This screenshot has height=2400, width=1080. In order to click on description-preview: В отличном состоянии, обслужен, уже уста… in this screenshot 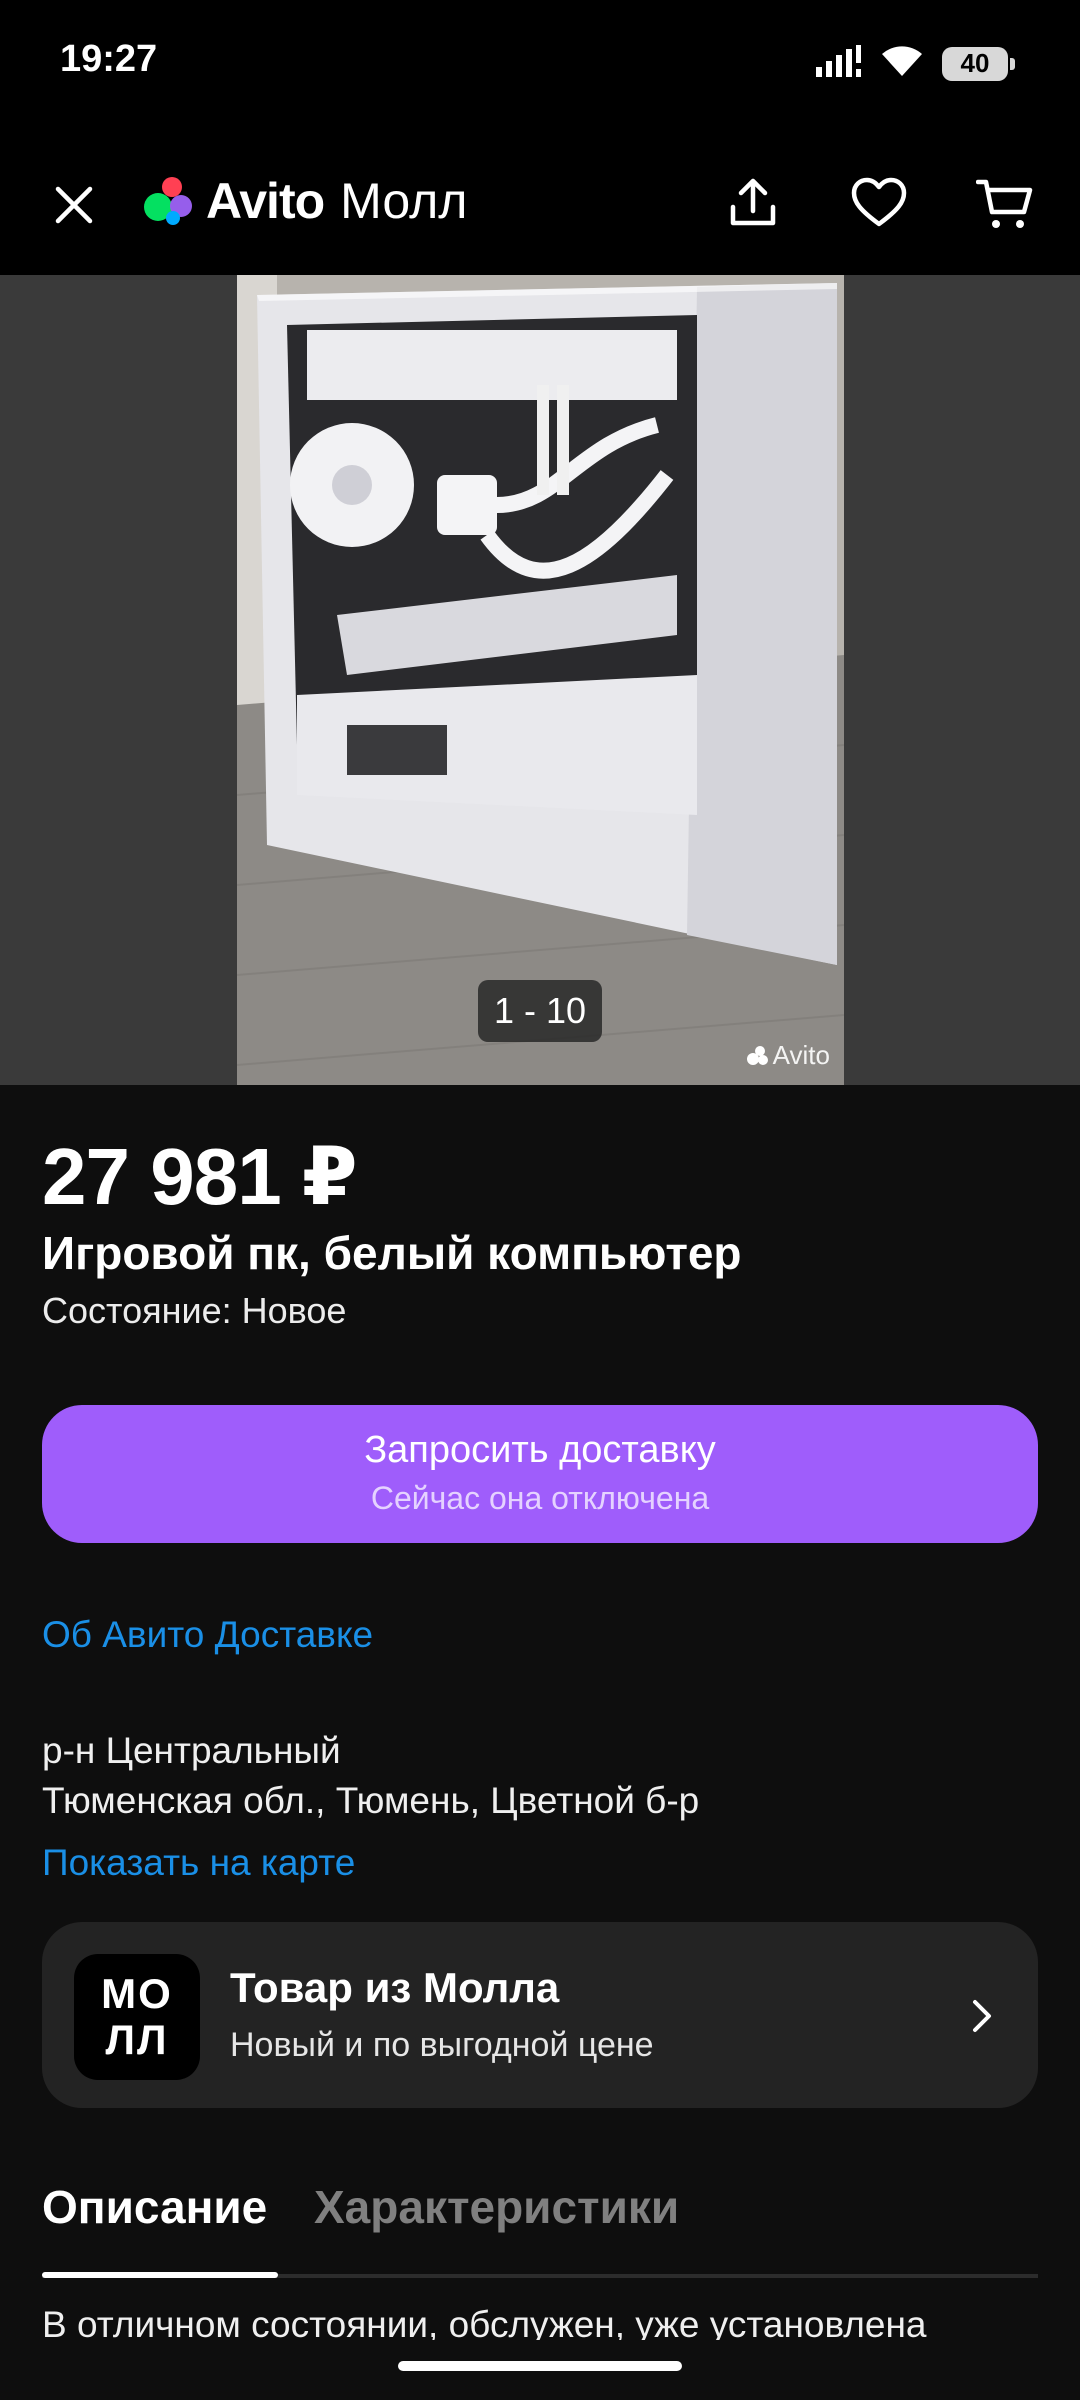, I will do `click(542, 2320)`.